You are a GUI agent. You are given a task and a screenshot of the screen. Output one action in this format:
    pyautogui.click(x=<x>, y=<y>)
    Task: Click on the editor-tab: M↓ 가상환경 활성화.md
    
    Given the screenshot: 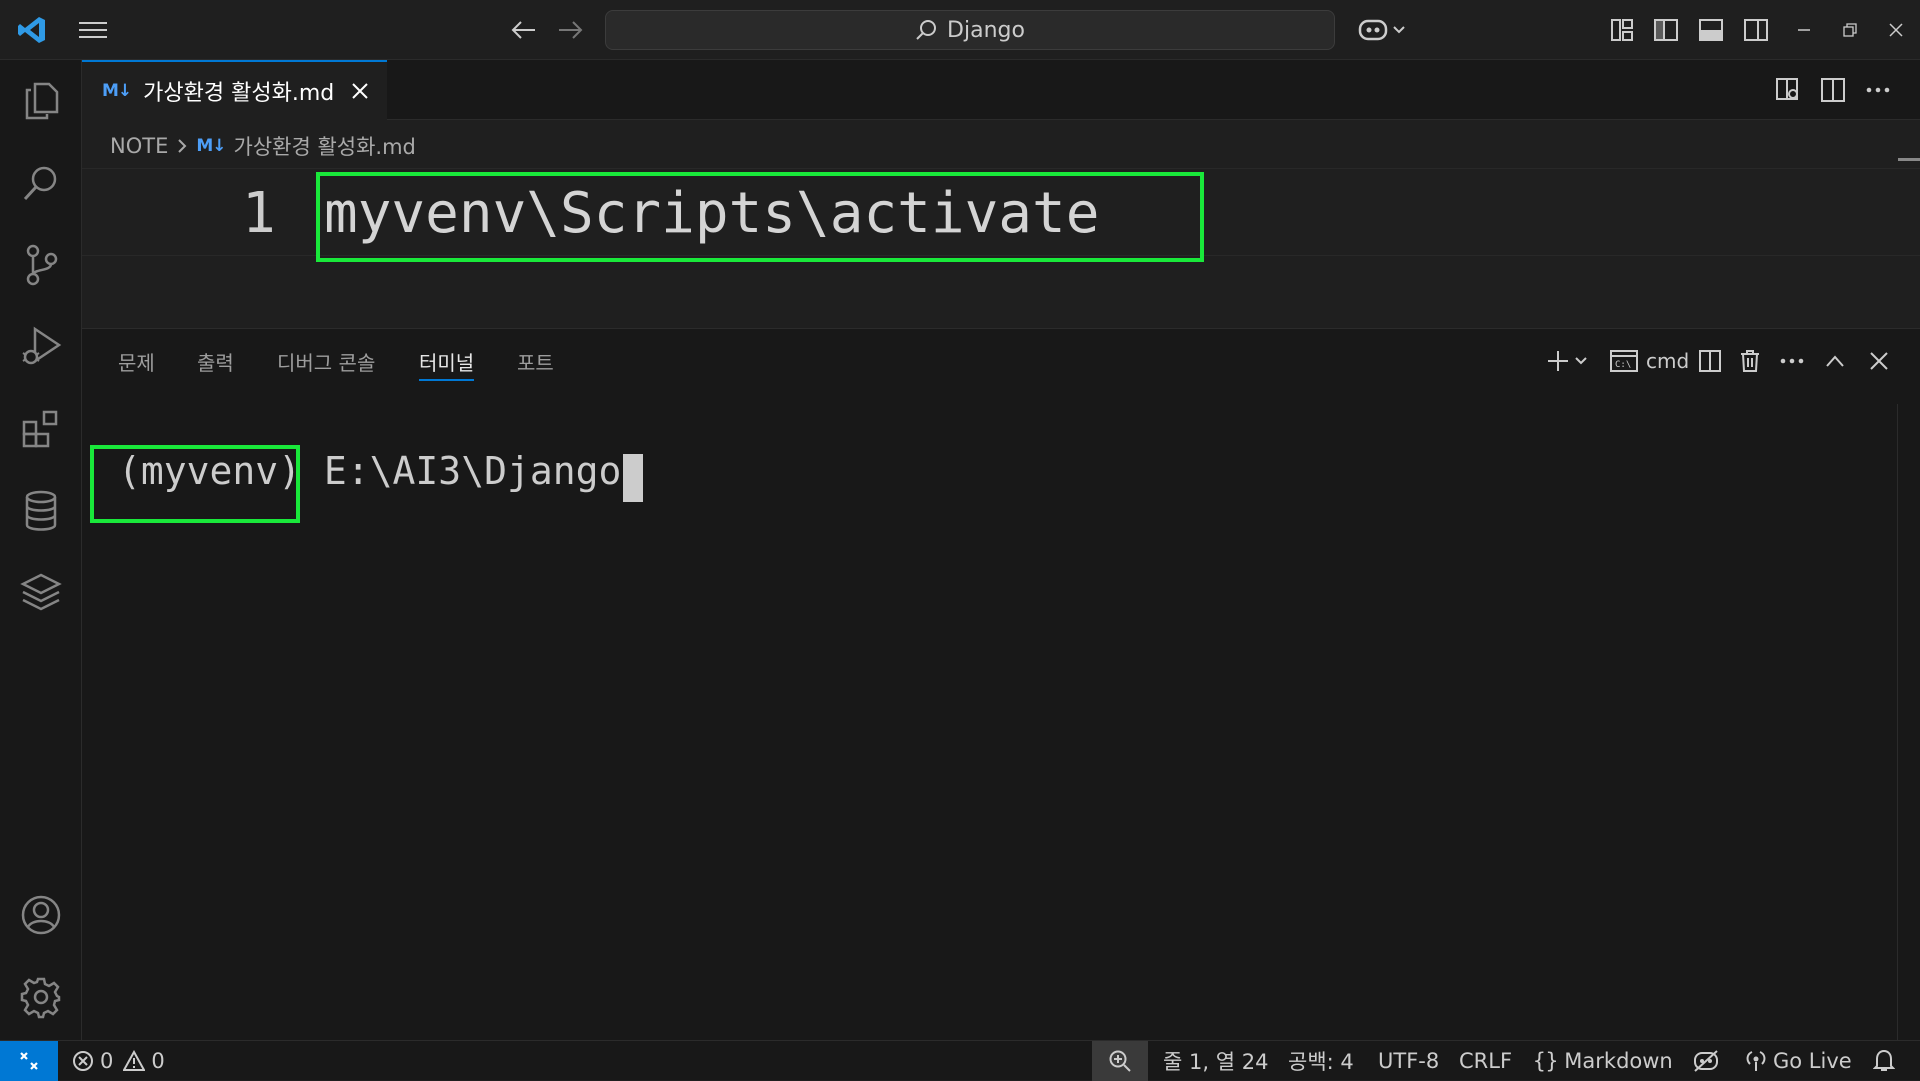 What is the action you would take?
    pyautogui.click(x=234, y=90)
    